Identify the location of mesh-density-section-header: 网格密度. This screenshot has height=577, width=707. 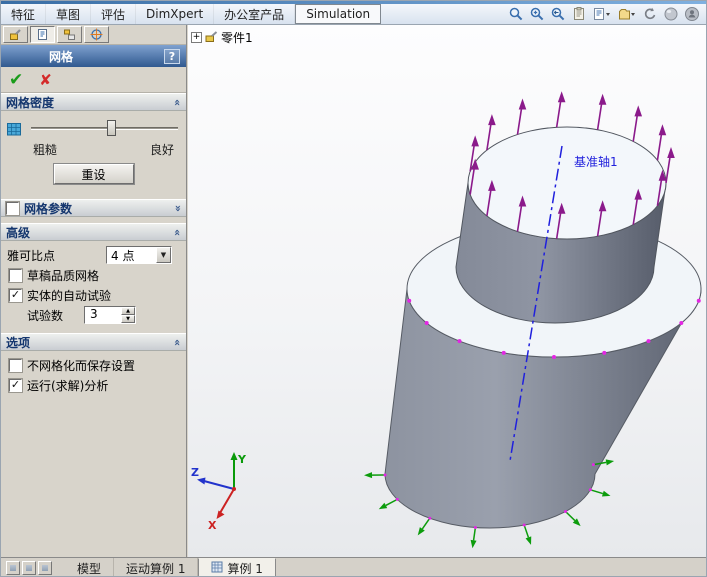
(93, 102).